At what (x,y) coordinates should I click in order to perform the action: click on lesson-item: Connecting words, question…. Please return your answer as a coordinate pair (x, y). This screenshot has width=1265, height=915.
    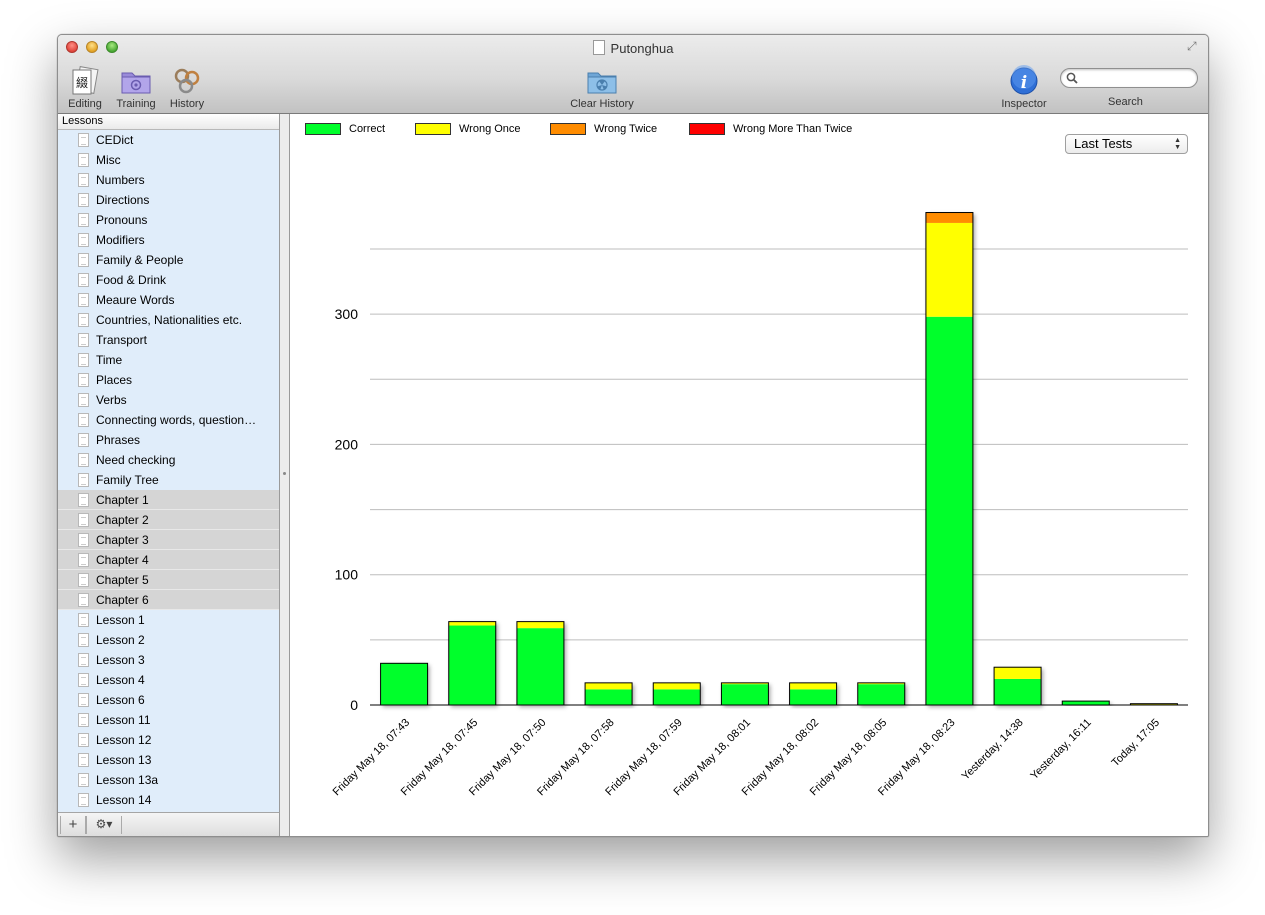
    Looking at the image, I should click on (168, 420).